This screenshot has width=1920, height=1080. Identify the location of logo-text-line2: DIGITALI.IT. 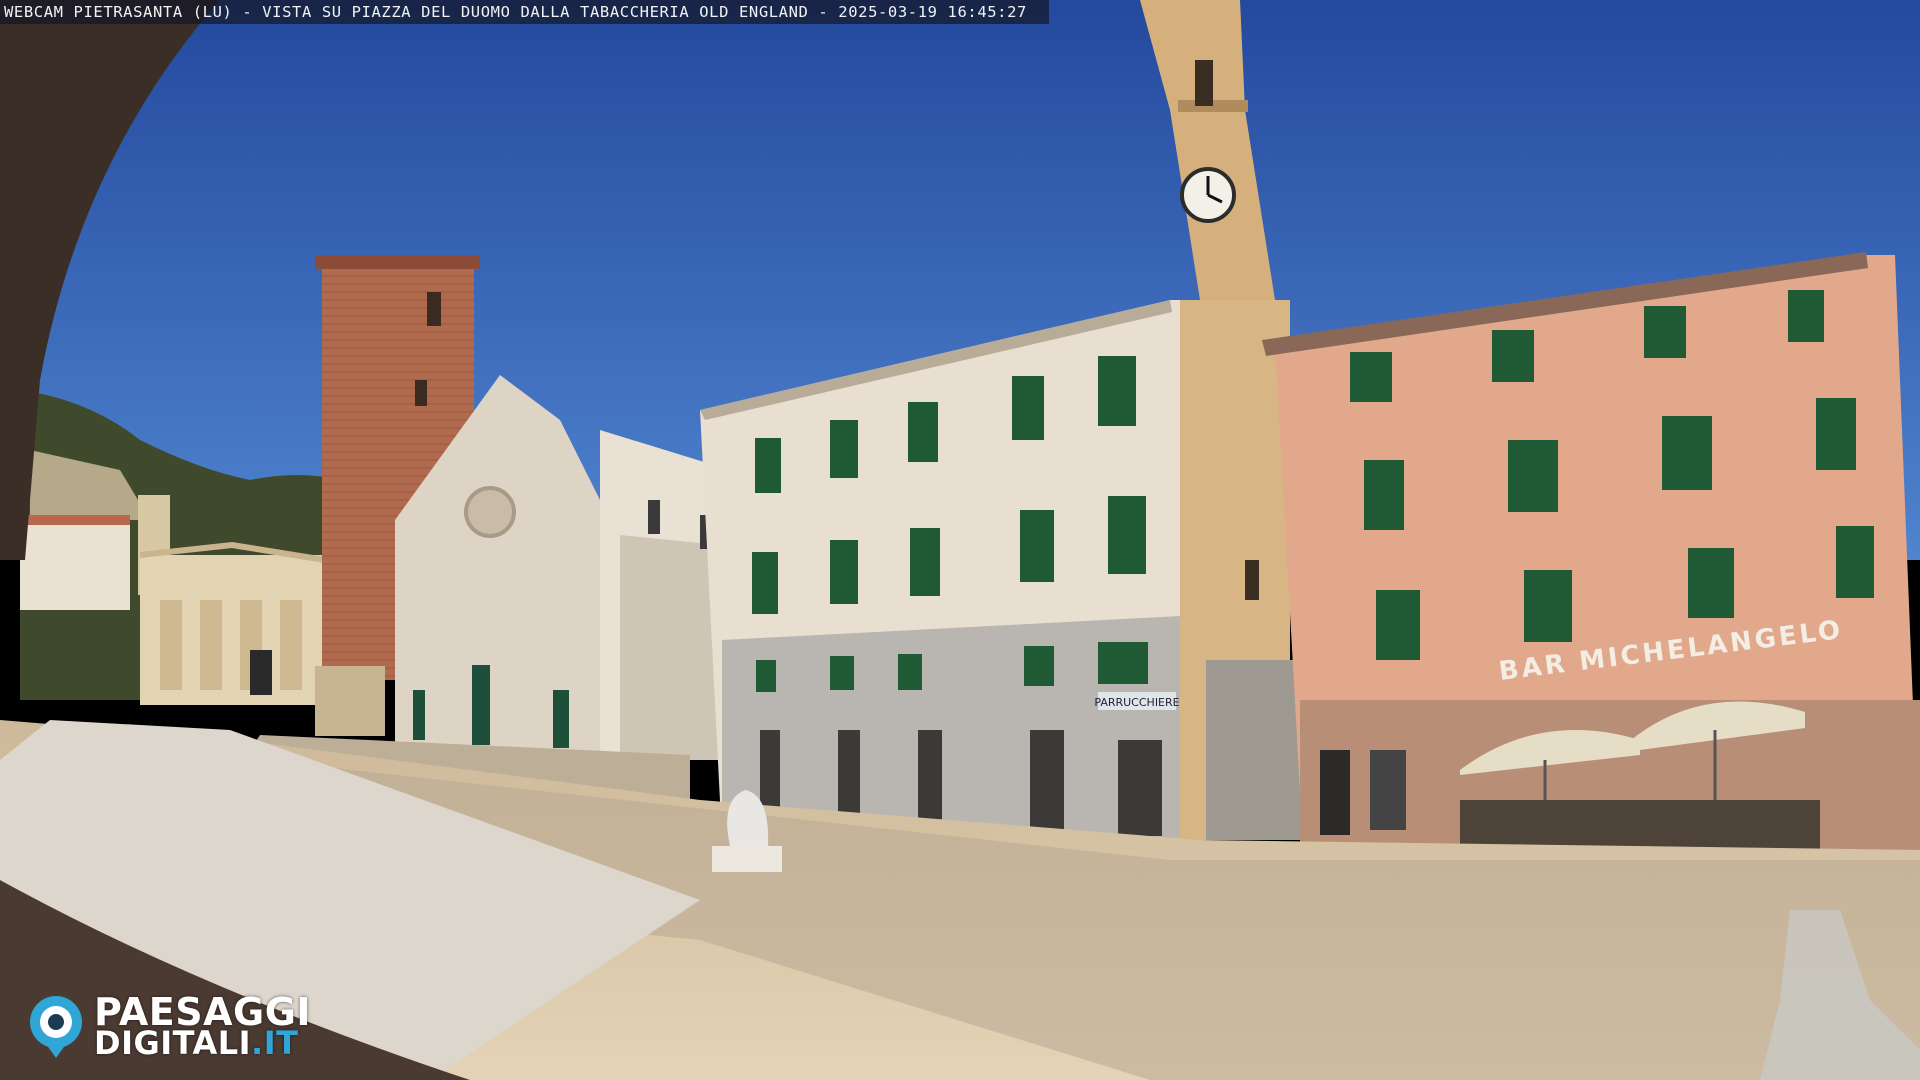
(196, 1043).